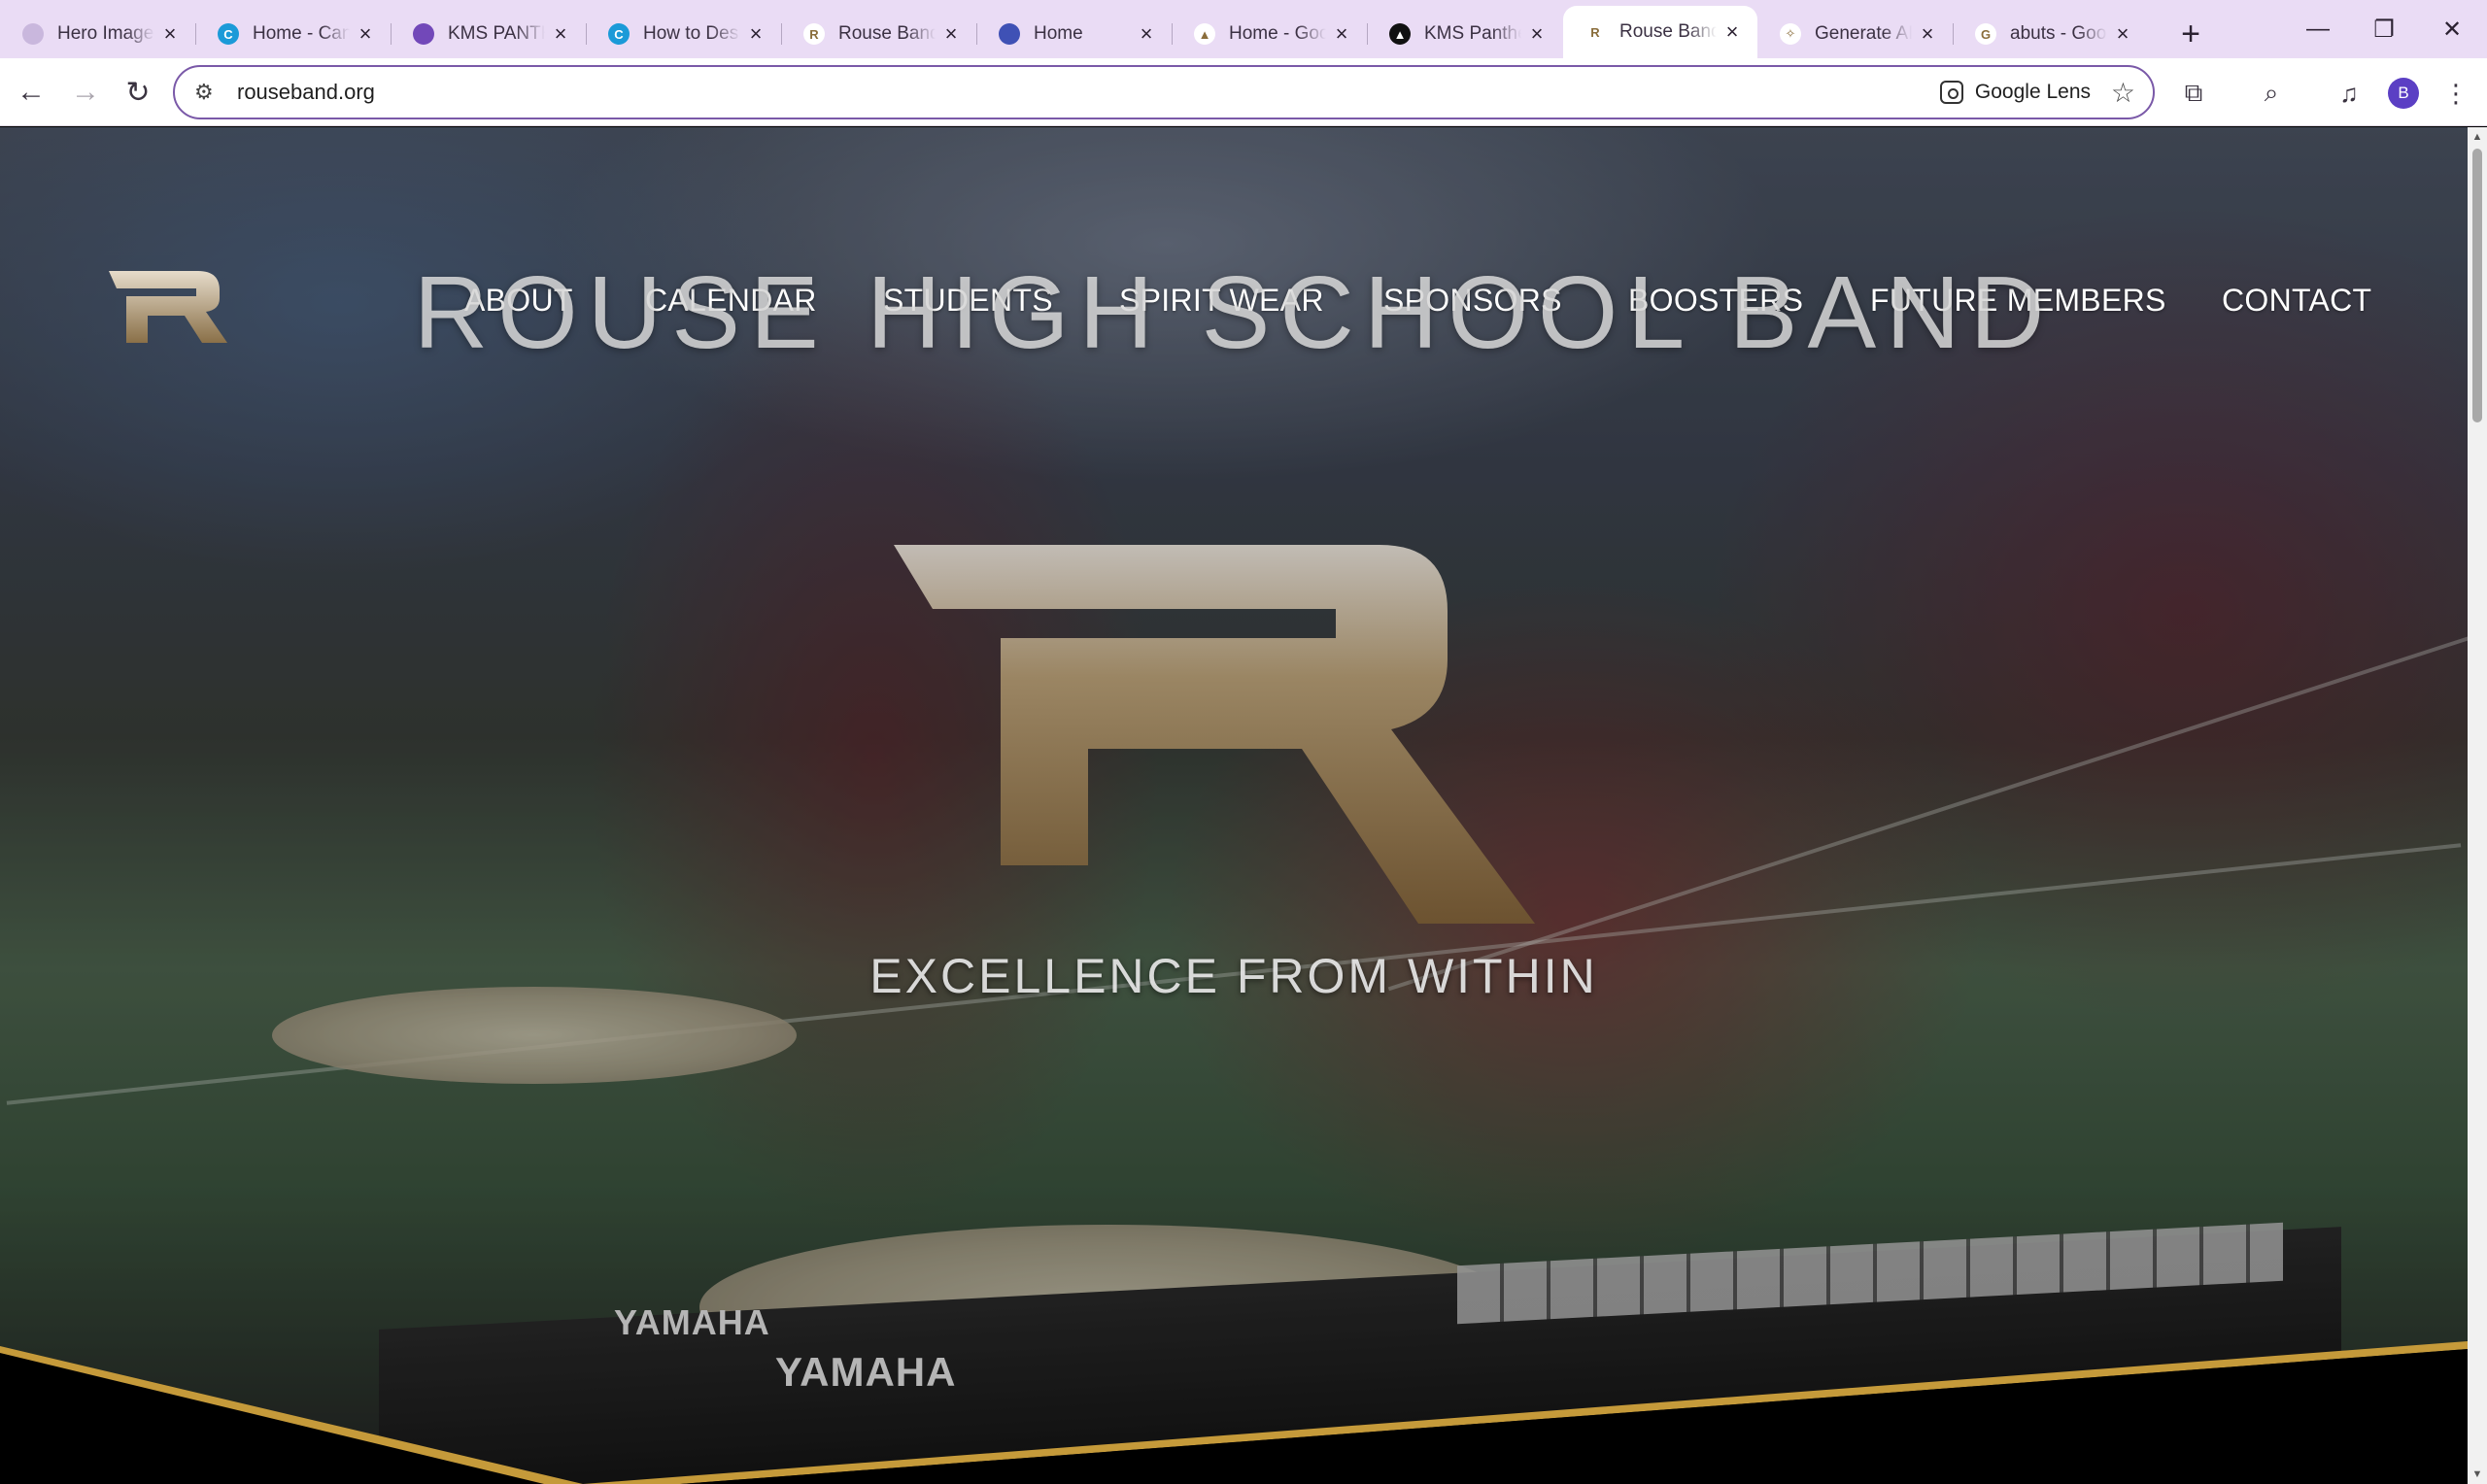 Image resolution: width=2487 pixels, height=1484 pixels. Describe the element at coordinates (2452, 29) in the screenshot. I see `close-window-button: ✕` at that location.